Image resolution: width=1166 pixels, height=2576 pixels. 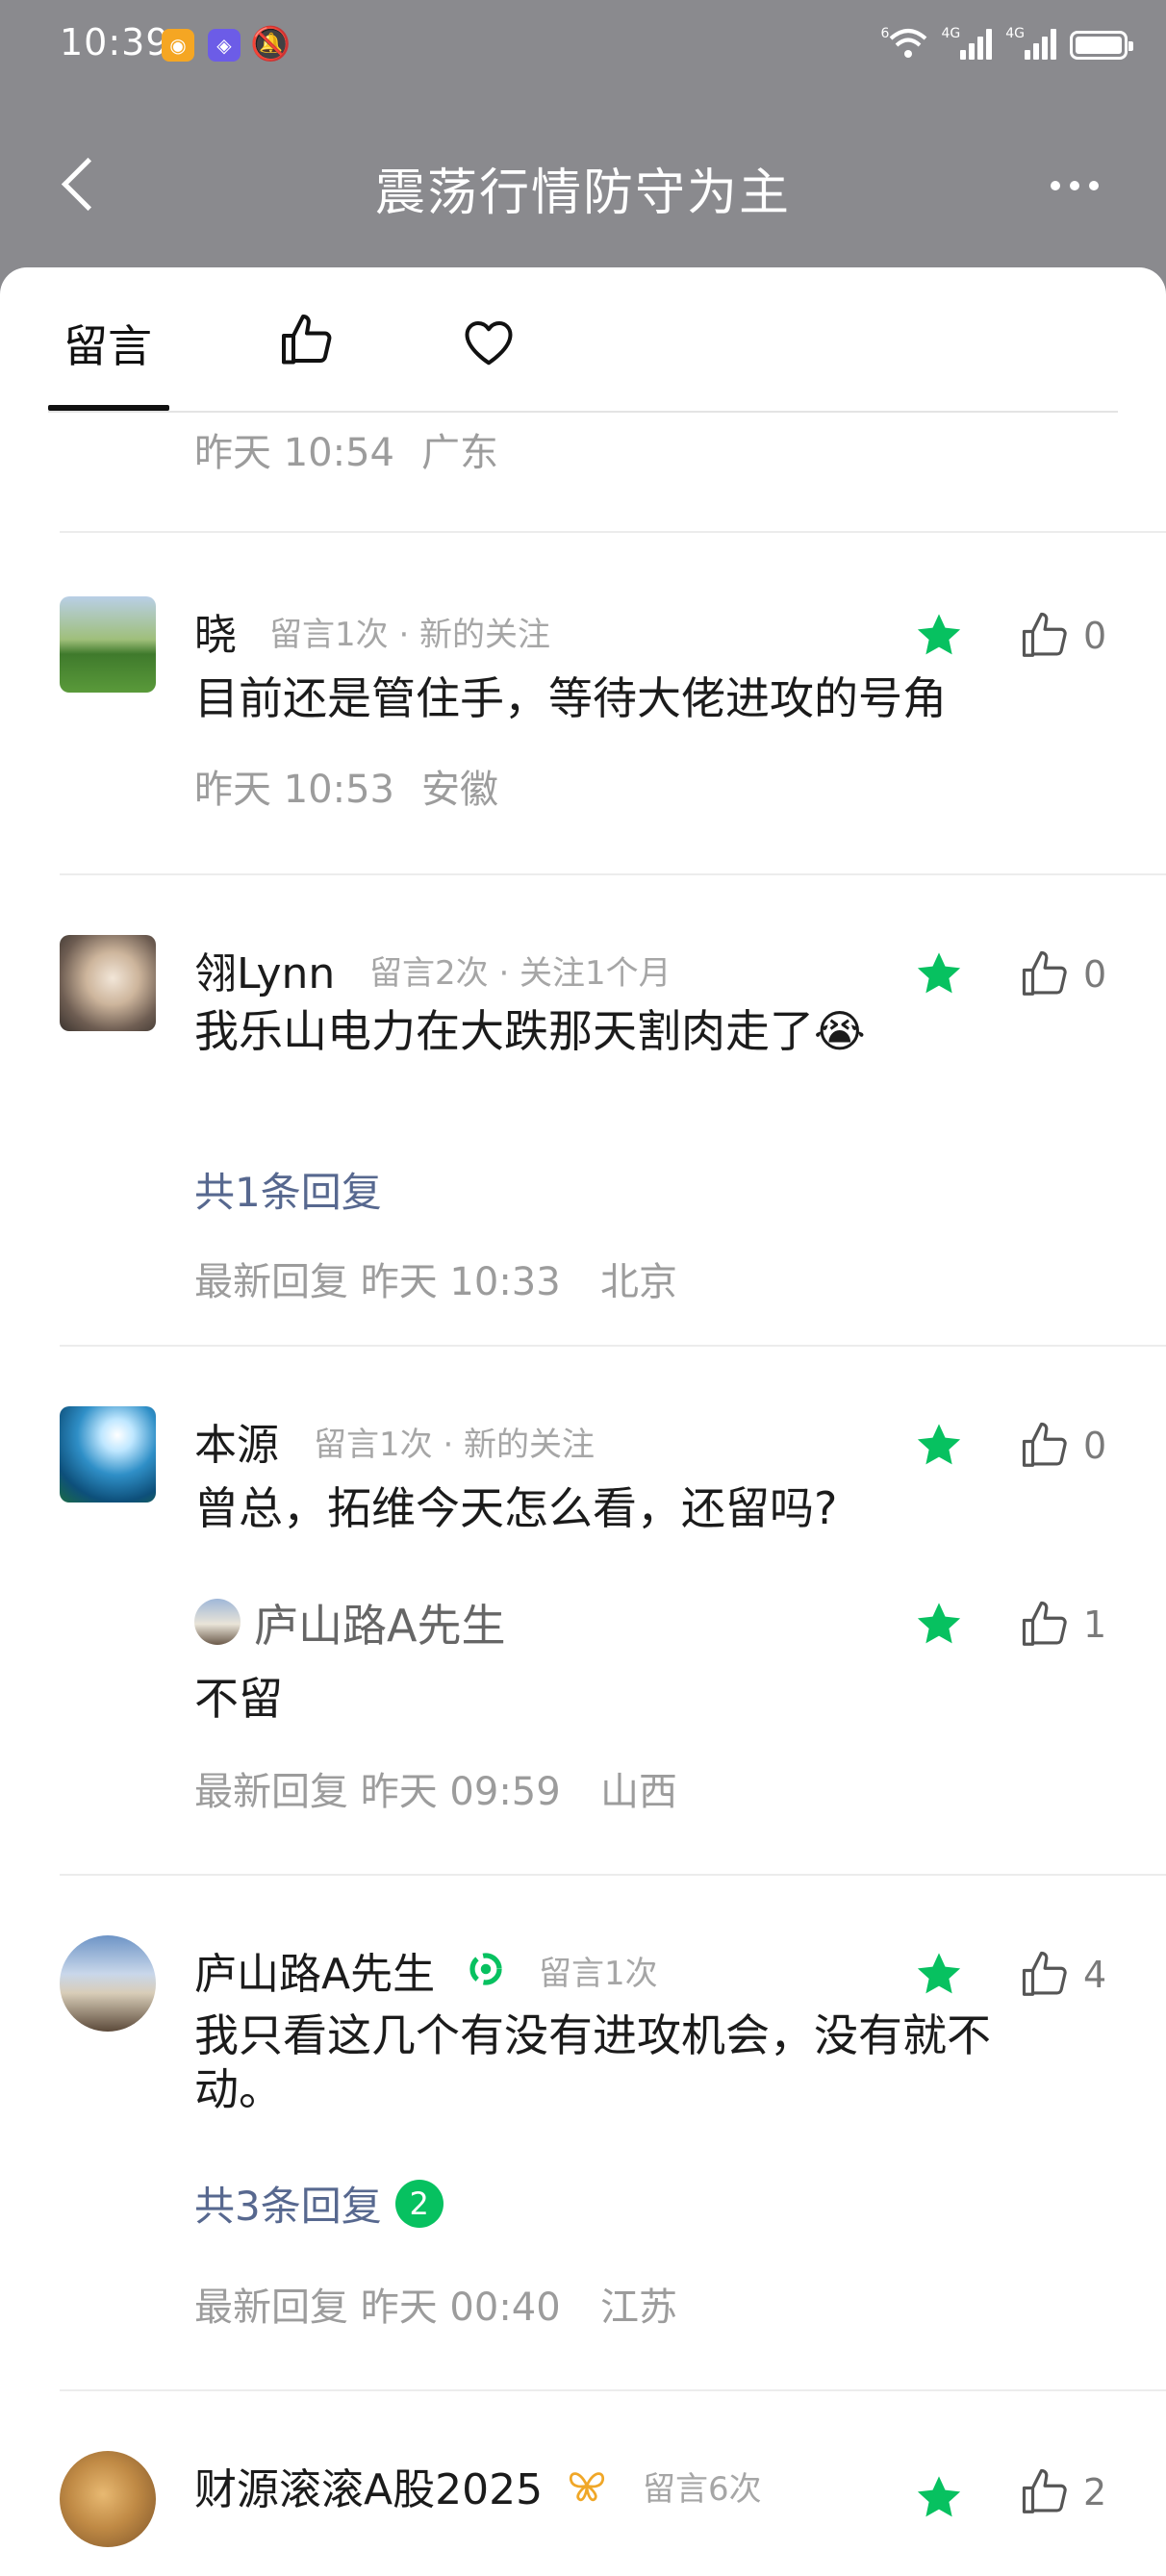 I want to click on reply-avatar, so click(x=217, y=1622).